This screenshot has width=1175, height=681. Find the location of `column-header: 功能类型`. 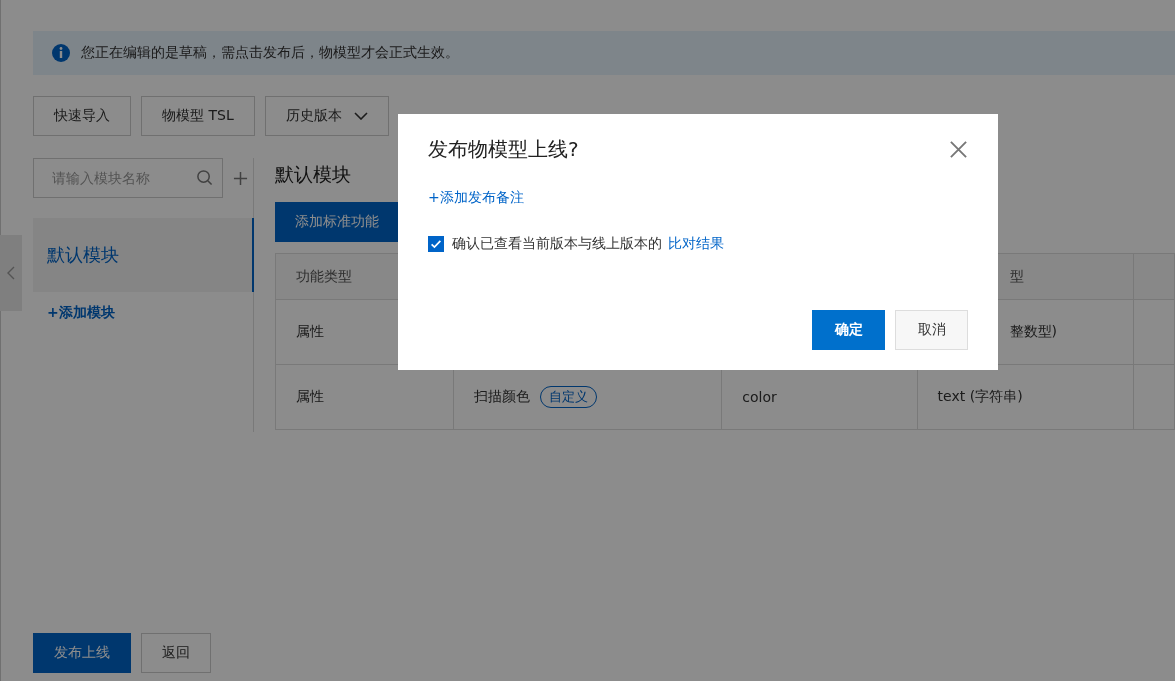

column-header: 功能类型 is located at coordinates (324, 275).